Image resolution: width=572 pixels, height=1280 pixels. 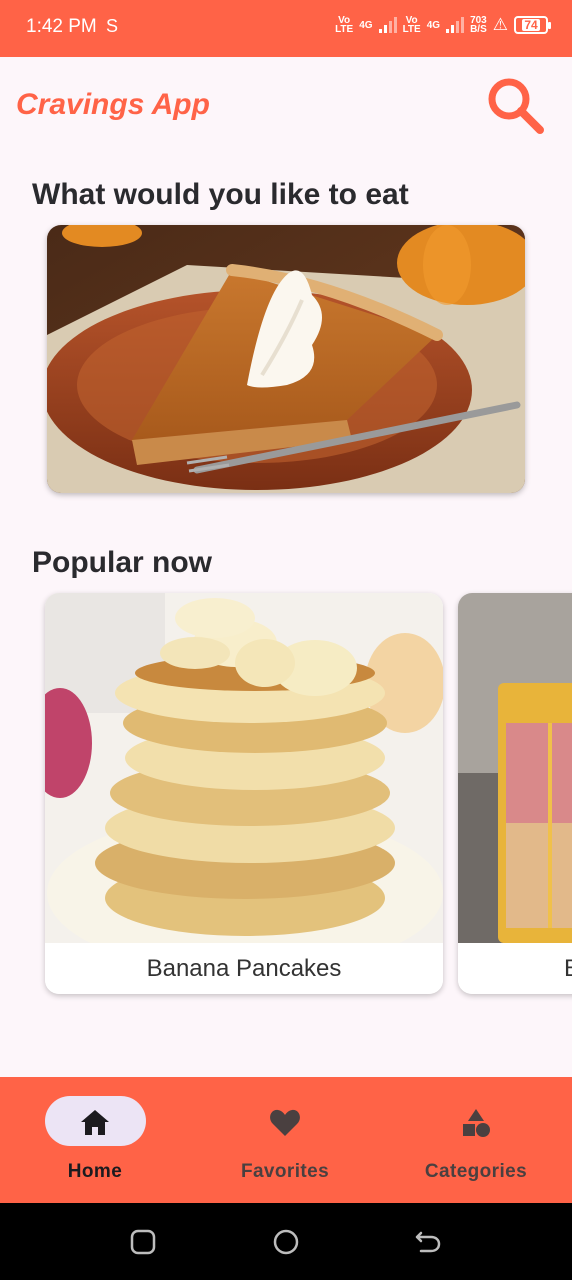 What do you see at coordinates (61, 26) in the screenshot?
I see `status-time: 1:42 PM` at bounding box center [61, 26].